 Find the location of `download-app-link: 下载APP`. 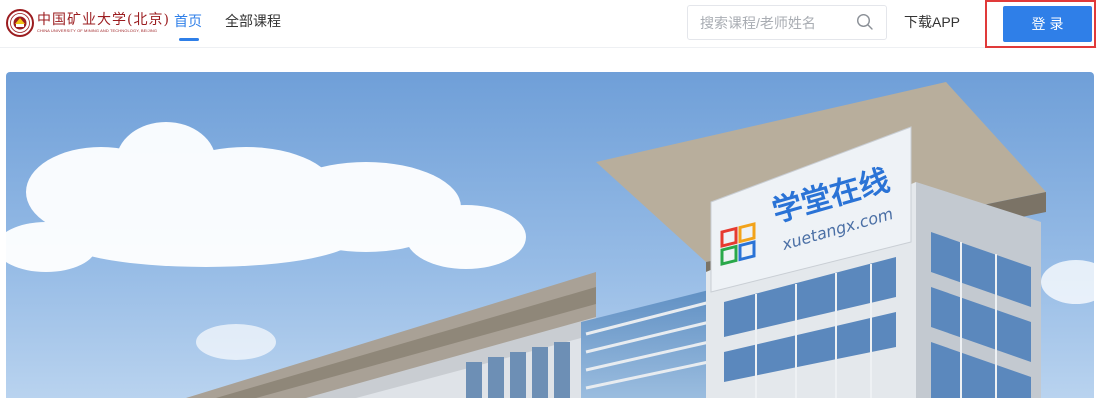

download-app-link: 下载APP is located at coordinates (932, 22).